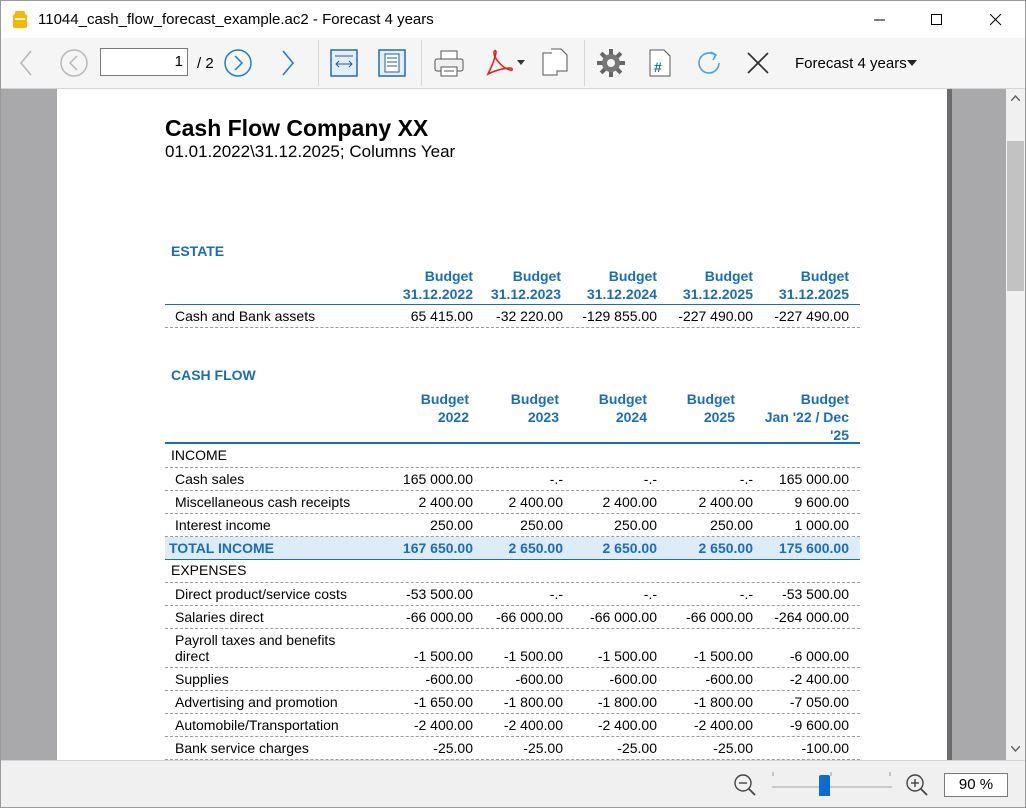 The width and height of the screenshot is (1026, 808). Describe the element at coordinates (443, 701) in the screenshot. I see `row-value: -1 650.00` at that location.